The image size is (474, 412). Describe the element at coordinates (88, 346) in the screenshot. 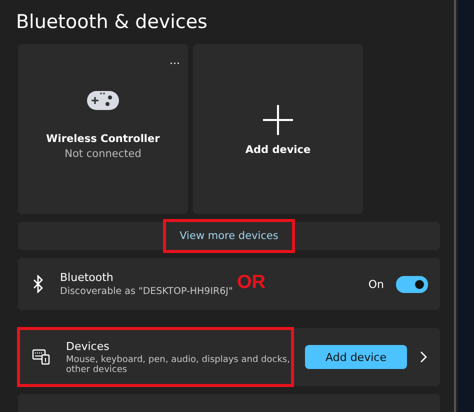

I see `setting-title: Devices` at that location.